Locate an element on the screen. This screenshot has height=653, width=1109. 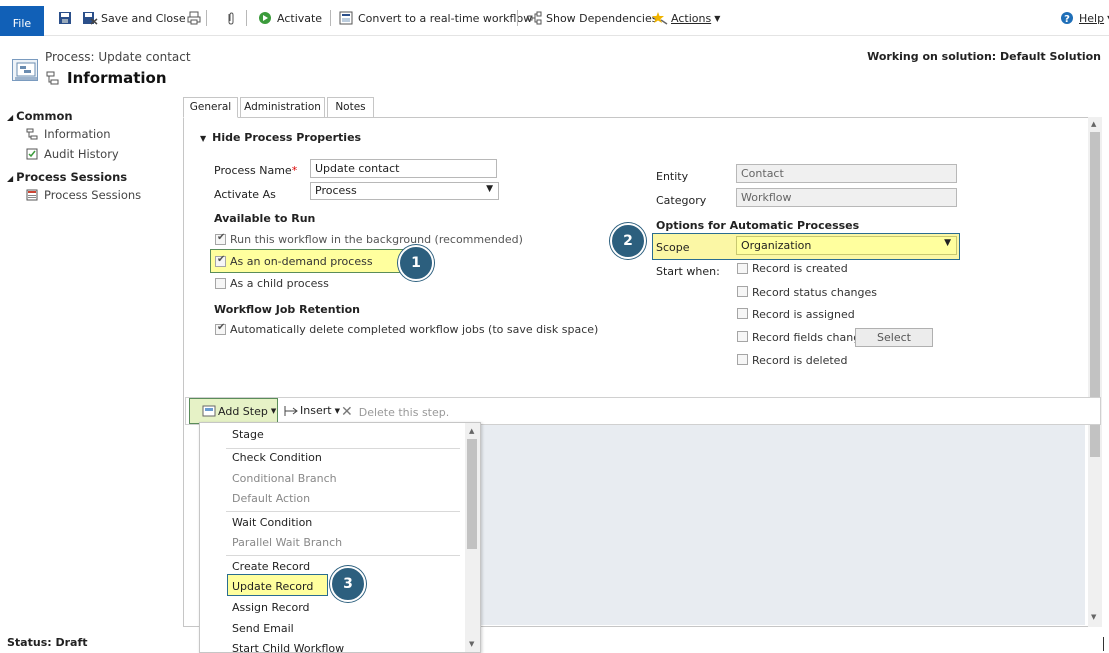
menu-item-default-action: Default Action is located at coordinates (271, 498).